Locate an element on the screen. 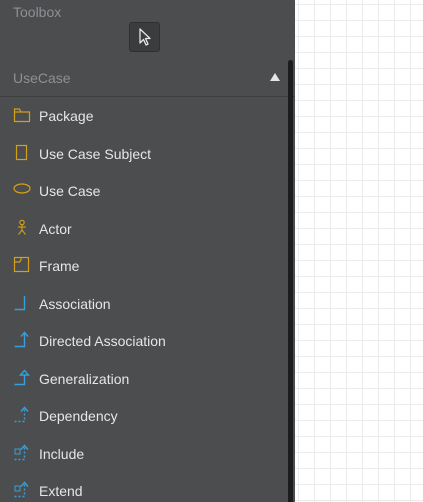  frame-icon is located at coordinates (21, 264).